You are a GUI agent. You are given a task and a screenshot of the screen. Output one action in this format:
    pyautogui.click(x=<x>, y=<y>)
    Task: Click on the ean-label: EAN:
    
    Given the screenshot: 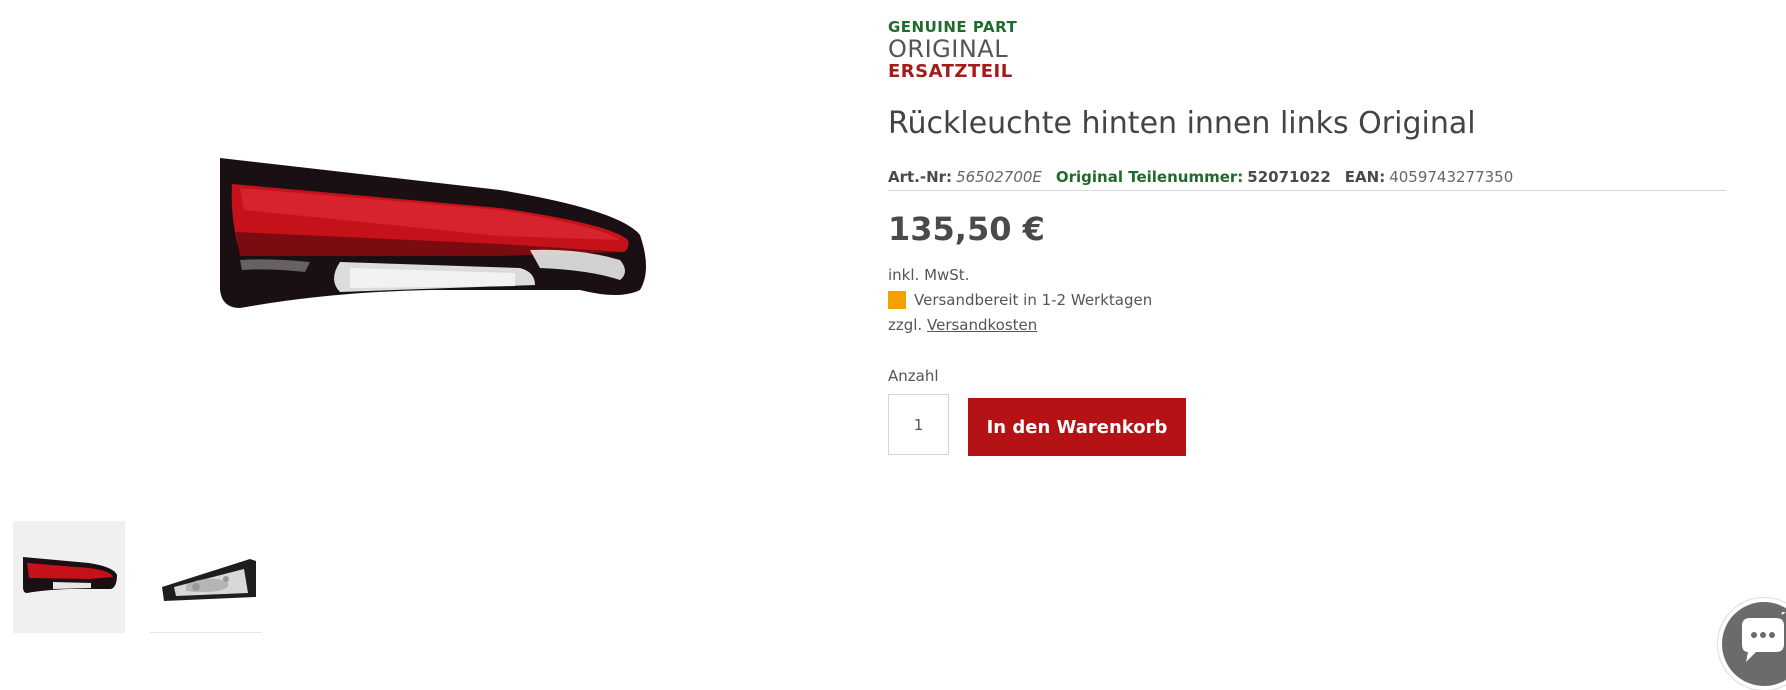 What is the action you would take?
    pyautogui.click(x=1365, y=177)
    